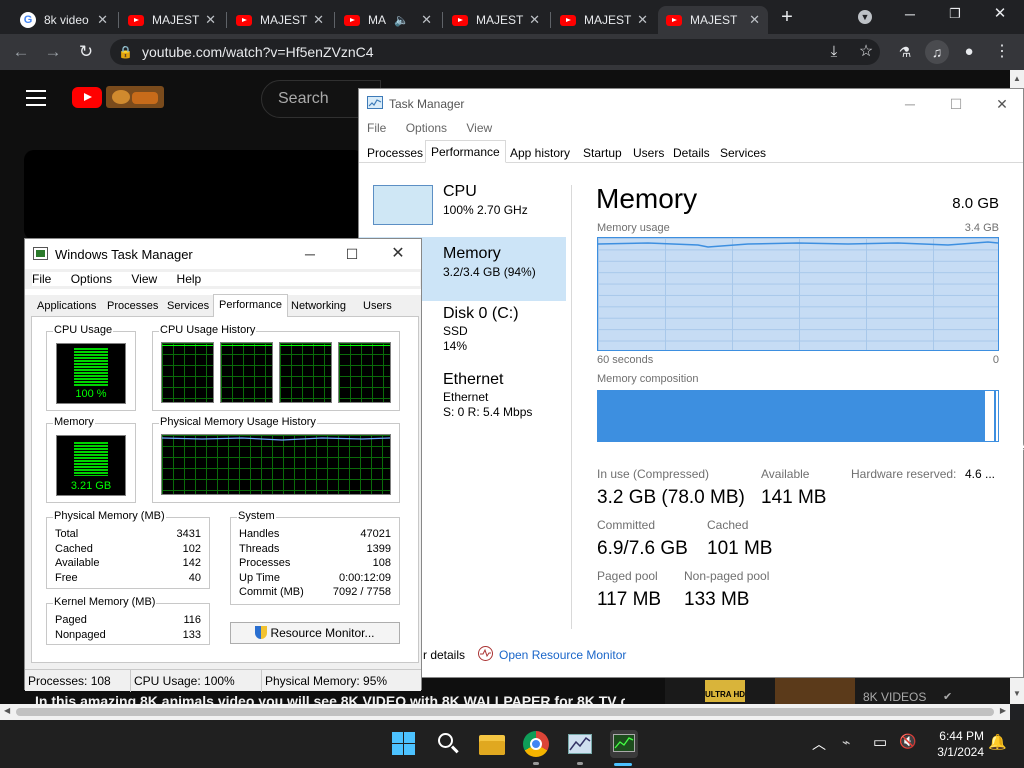 The width and height of the screenshot is (1024, 768). I want to click on menu-help: Help, so click(189, 279).